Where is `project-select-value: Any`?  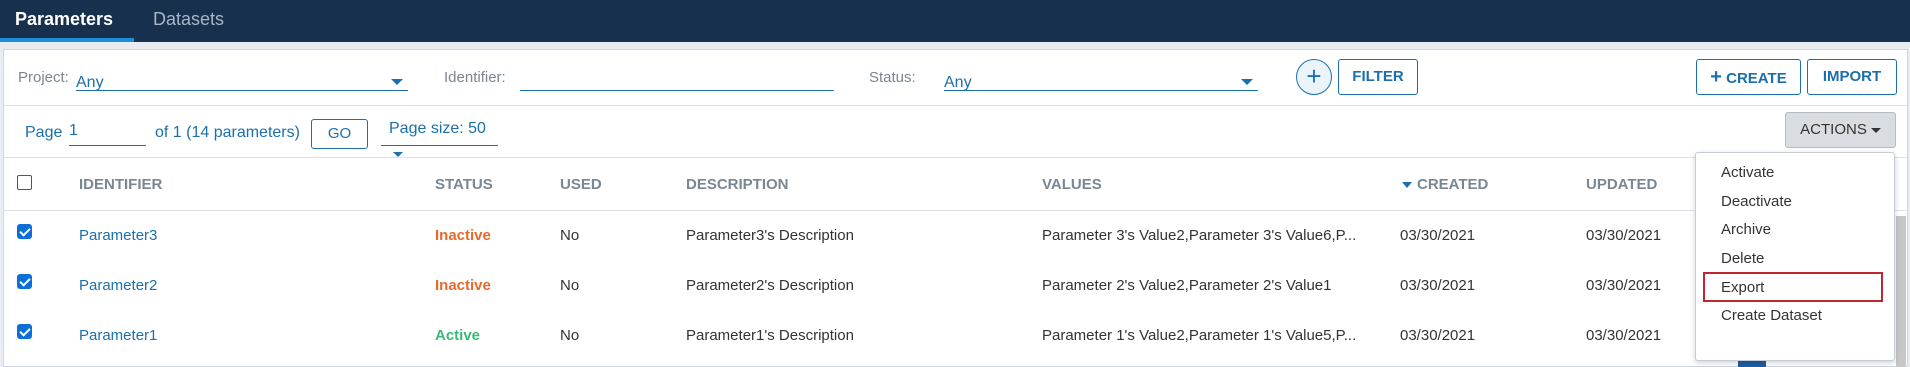 project-select-value: Any is located at coordinates (90, 82).